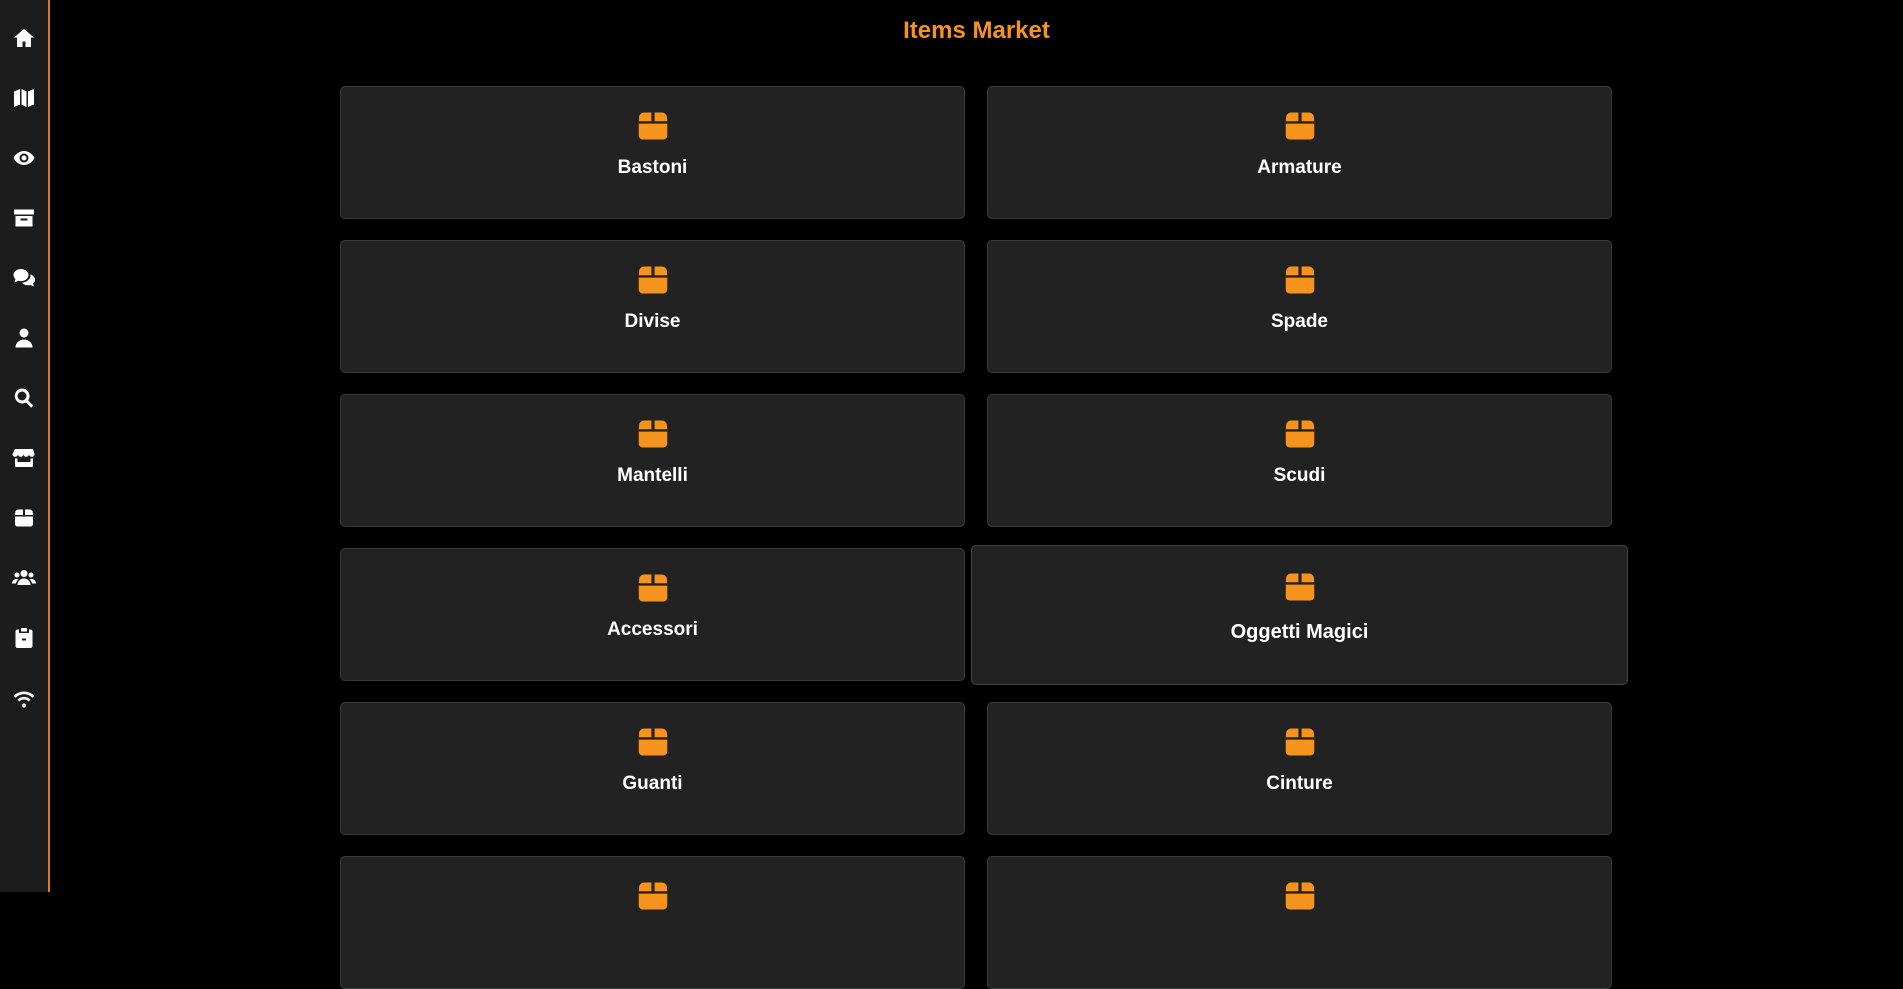 Image resolution: width=1903 pixels, height=989 pixels. I want to click on category-label: Divise, so click(652, 321).